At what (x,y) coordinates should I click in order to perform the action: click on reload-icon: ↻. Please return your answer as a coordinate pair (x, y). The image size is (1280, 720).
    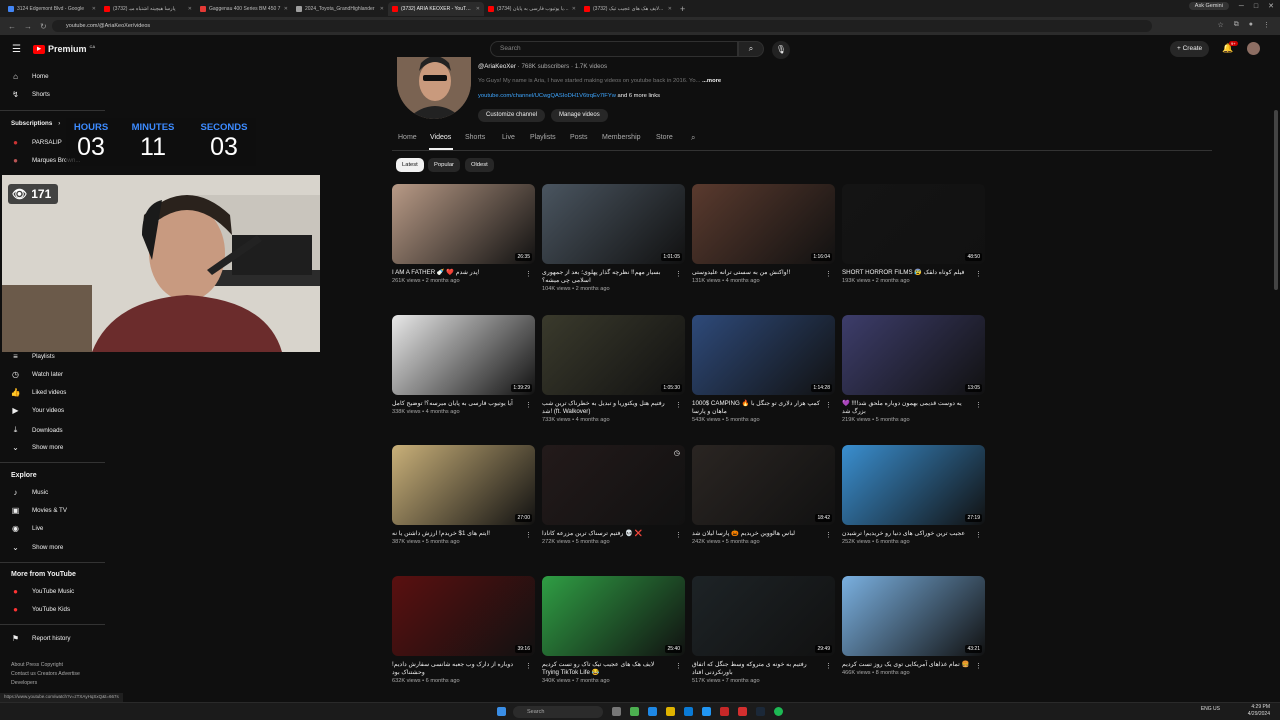
    Looking at the image, I should click on (43, 26).